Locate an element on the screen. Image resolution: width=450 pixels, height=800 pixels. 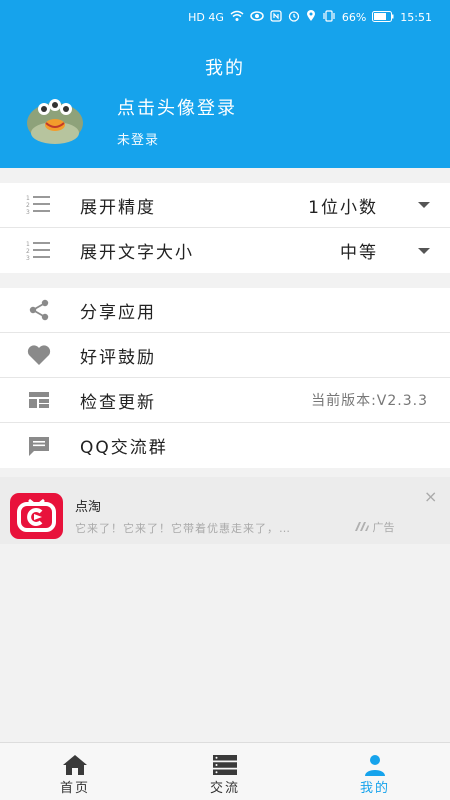
ad-mark-icon is located at coordinates (362, 526).